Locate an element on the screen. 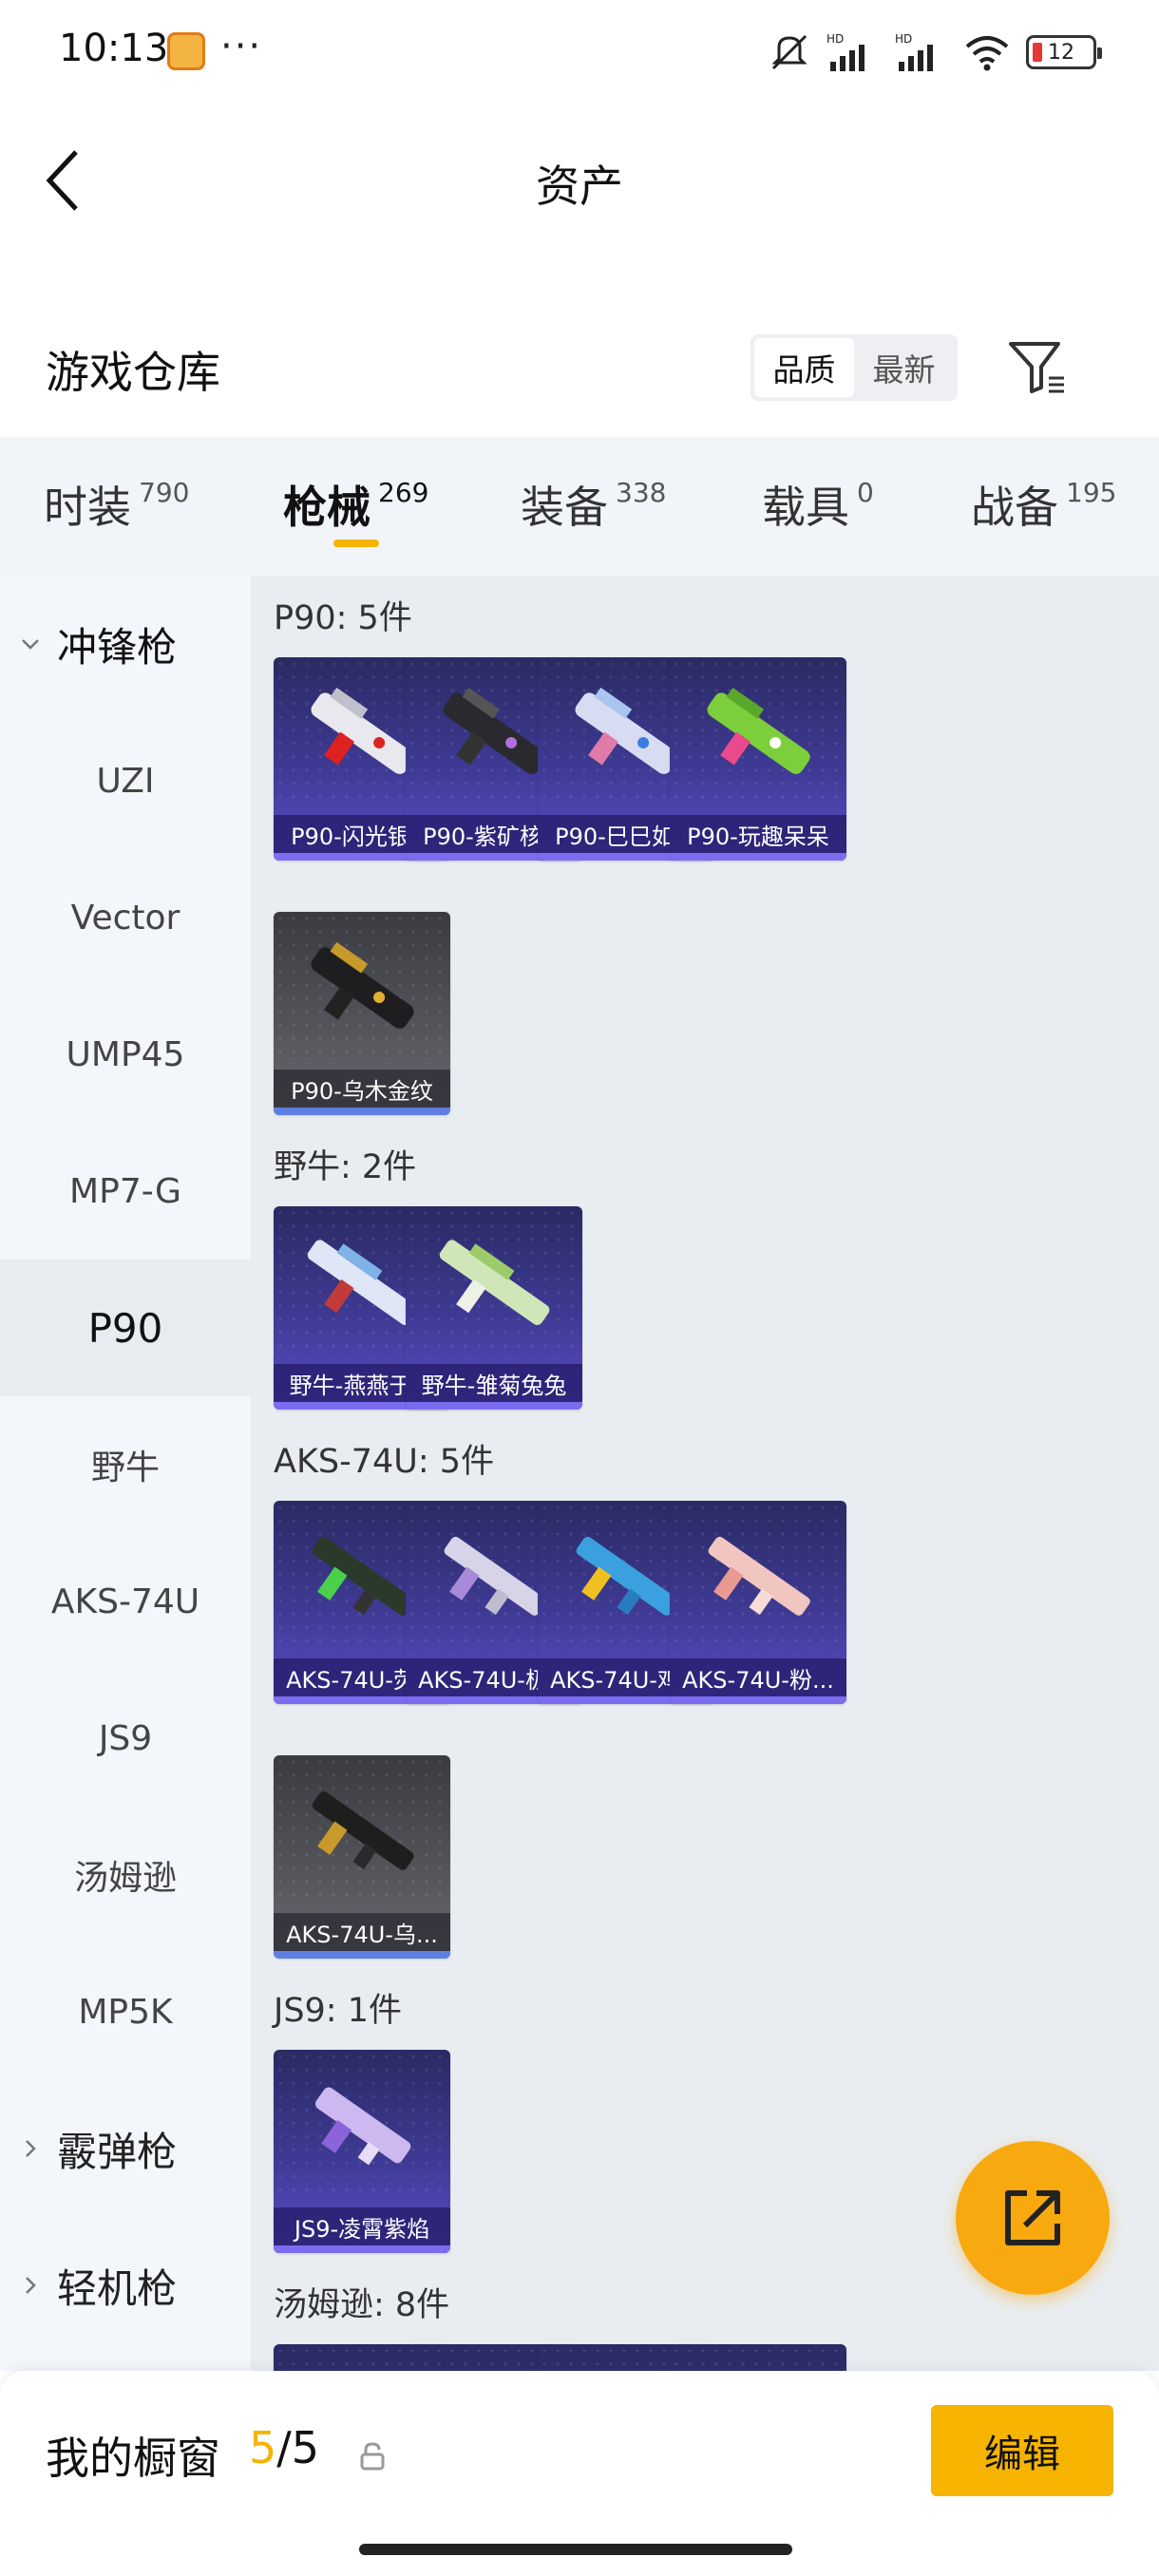 The image size is (1159, 2576). share-button is located at coordinates (1033, 2218).